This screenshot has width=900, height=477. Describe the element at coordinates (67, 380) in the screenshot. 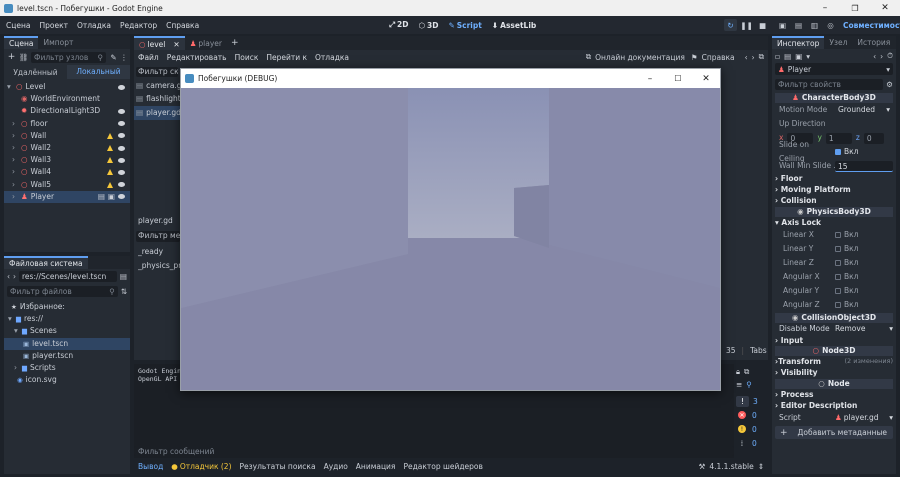

I see `file-item: ◉ icon.svg` at that location.